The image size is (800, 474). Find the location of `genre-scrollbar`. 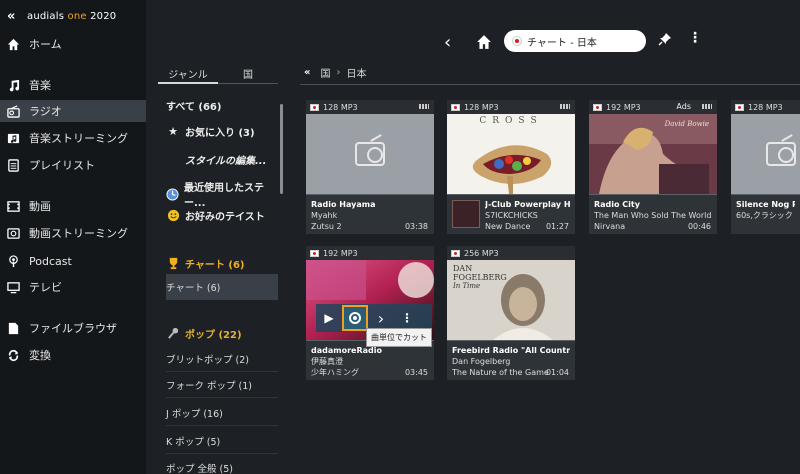

genre-scrollbar is located at coordinates (281, 149).